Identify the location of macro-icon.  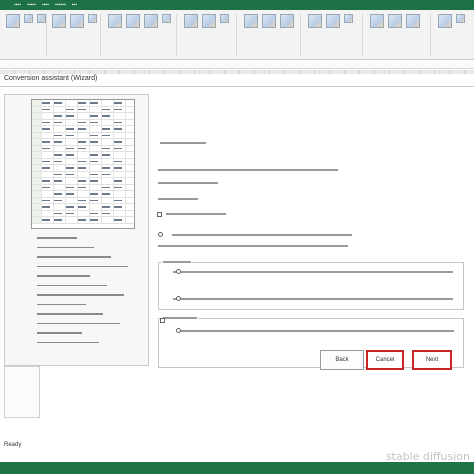
(287, 21).